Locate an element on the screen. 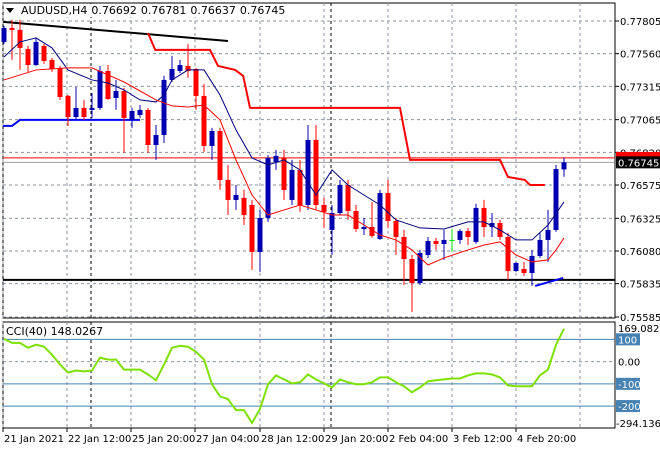 The width and height of the screenshot is (660, 450). price-tick-label: 0.77560 is located at coordinates (640, 55).